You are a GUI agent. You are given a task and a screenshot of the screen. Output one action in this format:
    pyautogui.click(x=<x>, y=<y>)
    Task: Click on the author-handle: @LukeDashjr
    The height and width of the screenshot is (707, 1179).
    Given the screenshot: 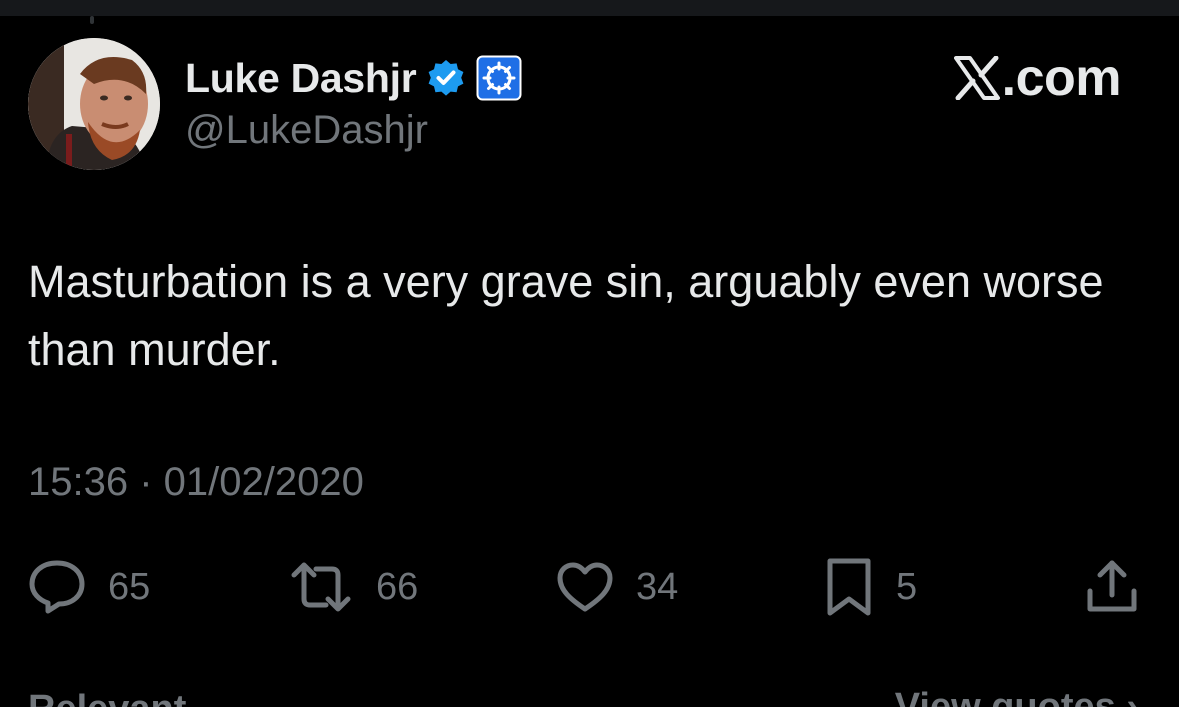 What is the action you would take?
    pyautogui.click(x=306, y=130)
    